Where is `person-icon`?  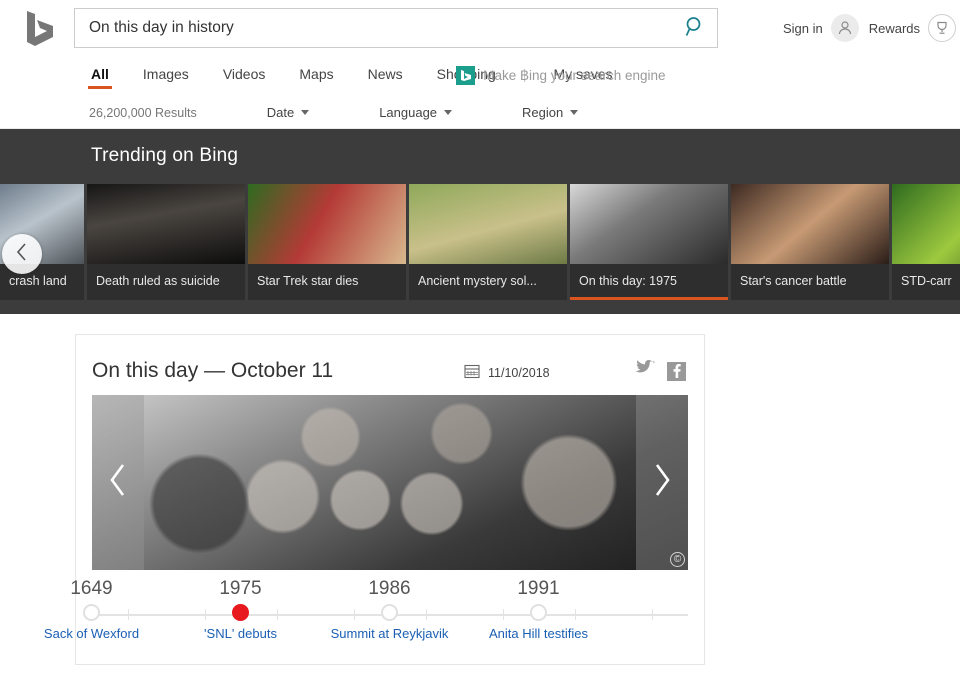 person-icon is located at coordinates (844, 28).